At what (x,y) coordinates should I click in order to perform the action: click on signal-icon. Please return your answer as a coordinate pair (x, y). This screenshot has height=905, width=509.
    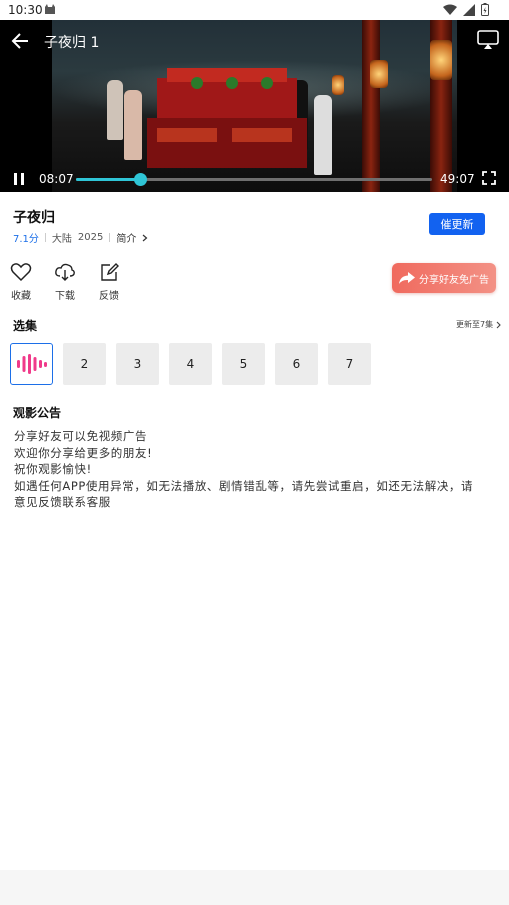
    Looking at the image, I should click on (469, 9).